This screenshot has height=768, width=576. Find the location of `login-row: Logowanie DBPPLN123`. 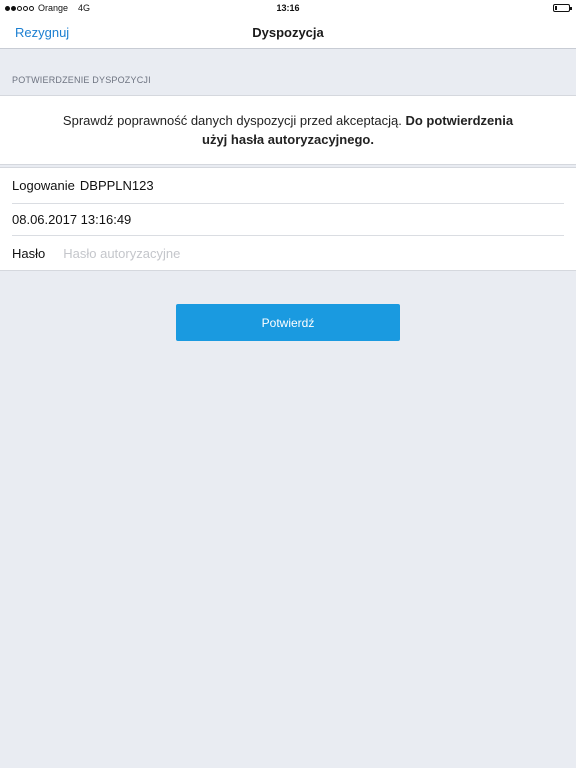

login-row: Logowanie DBPPLN123 is located at coordinates (288, 186).